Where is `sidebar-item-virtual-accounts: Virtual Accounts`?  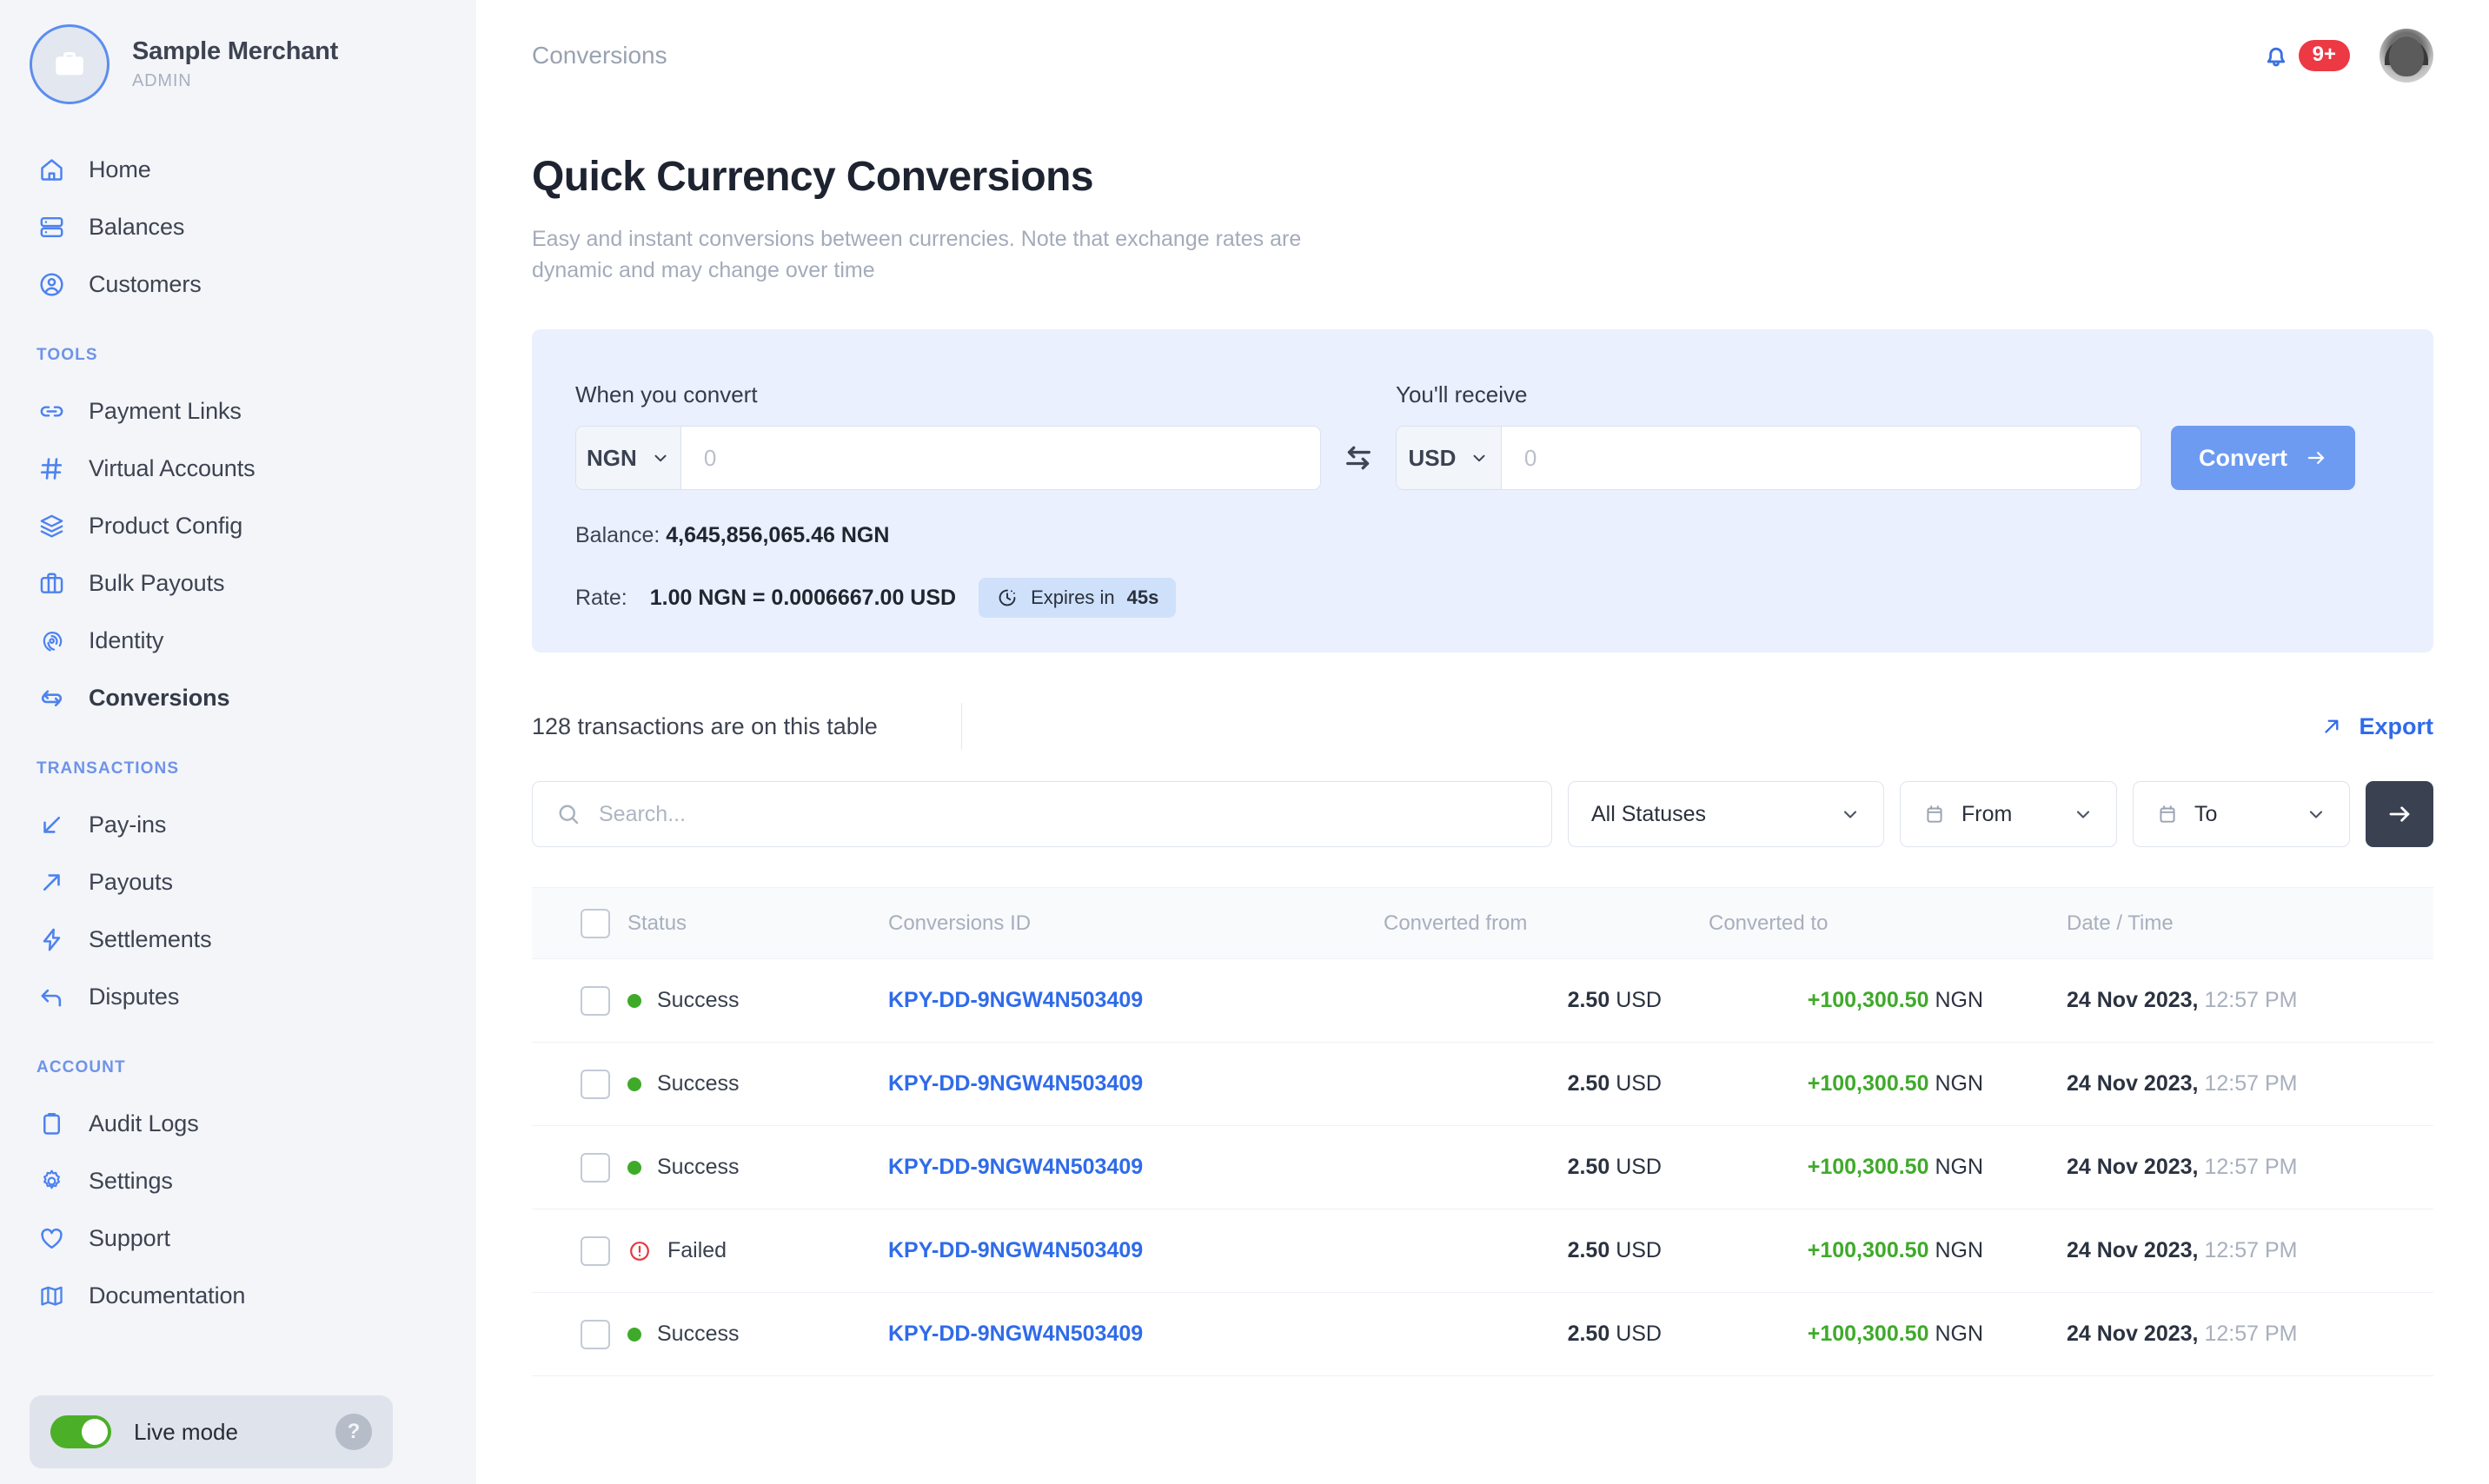
sidebar-item-virtual-accounts: Virtual Accounts is located at coordinates (238, 468).